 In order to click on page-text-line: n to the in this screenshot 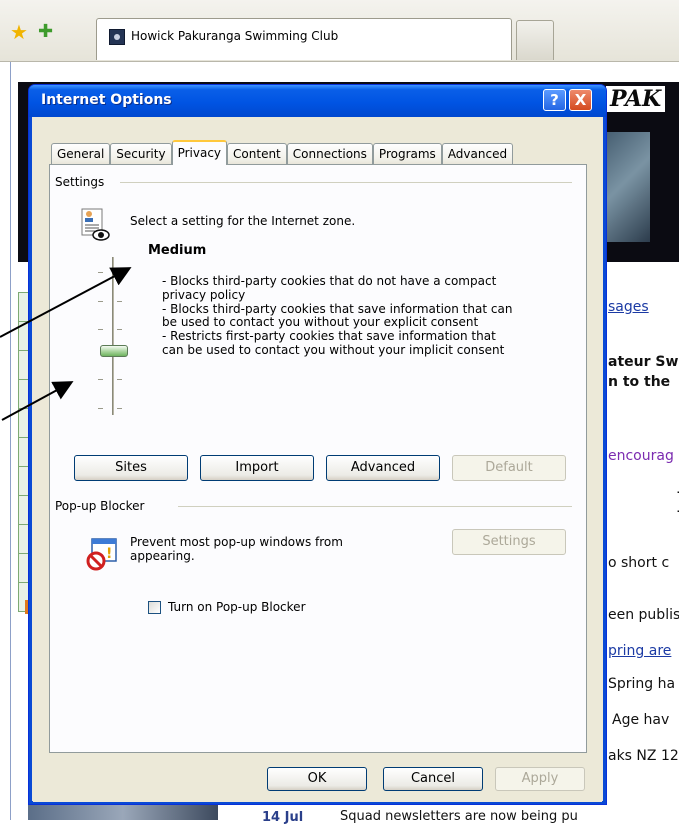, I will do `click(639, 382)`.